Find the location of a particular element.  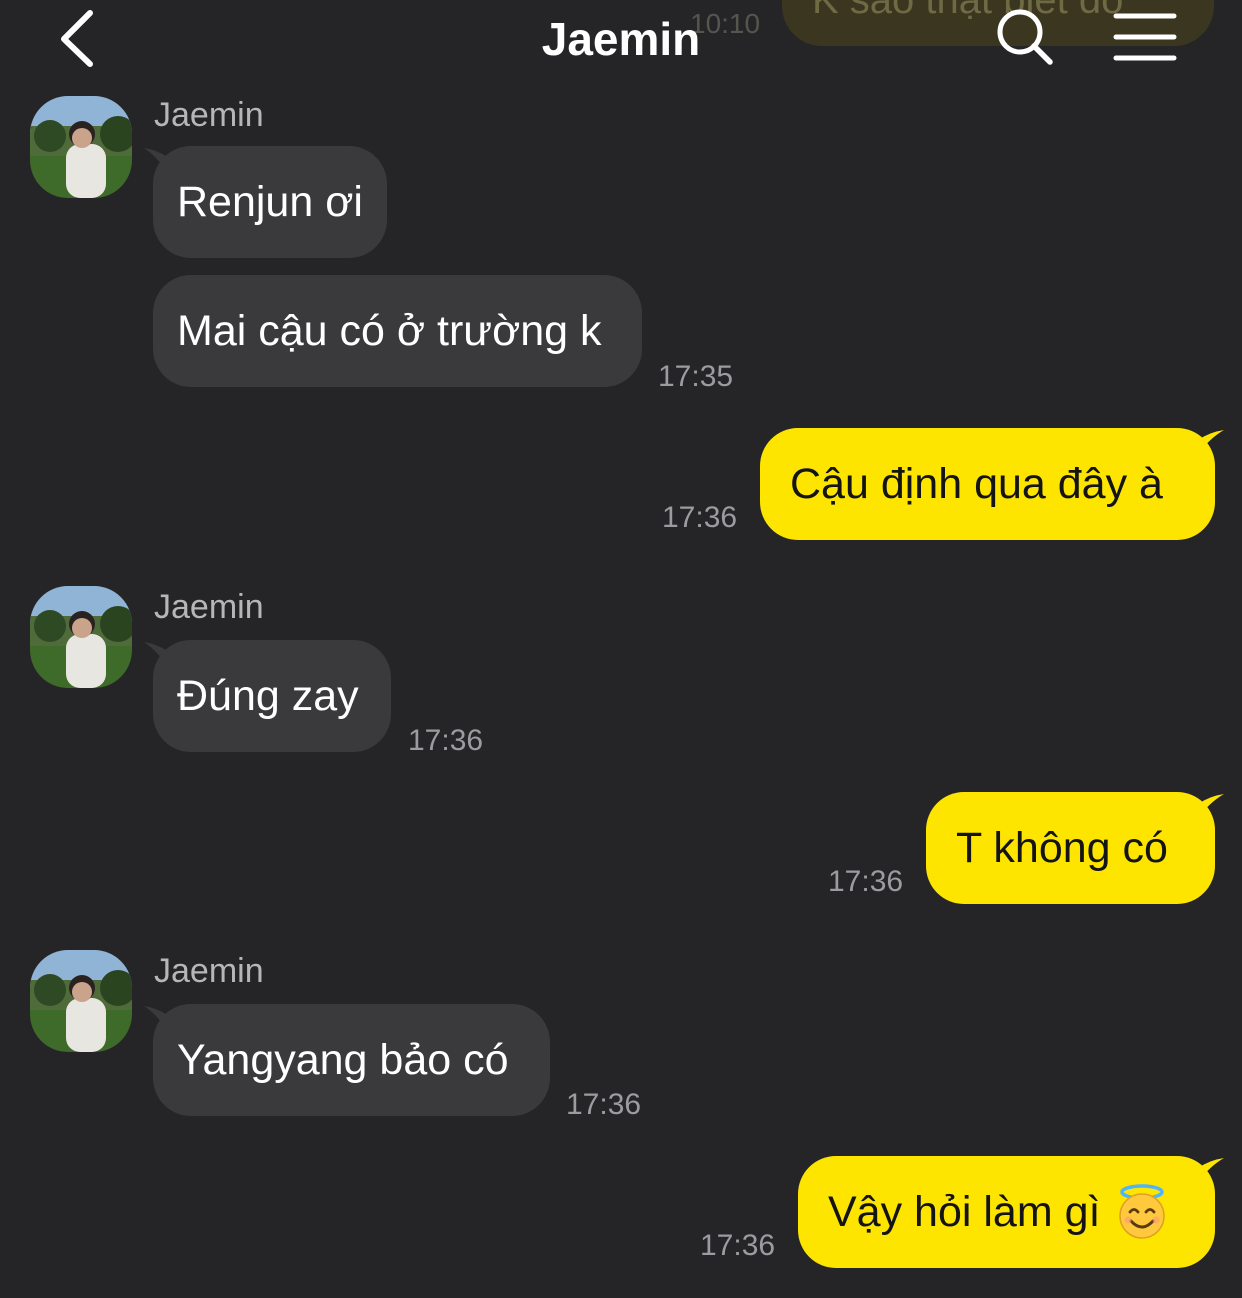

outgoing-message-bubble: T không có is located at coordinates (1070, 848).